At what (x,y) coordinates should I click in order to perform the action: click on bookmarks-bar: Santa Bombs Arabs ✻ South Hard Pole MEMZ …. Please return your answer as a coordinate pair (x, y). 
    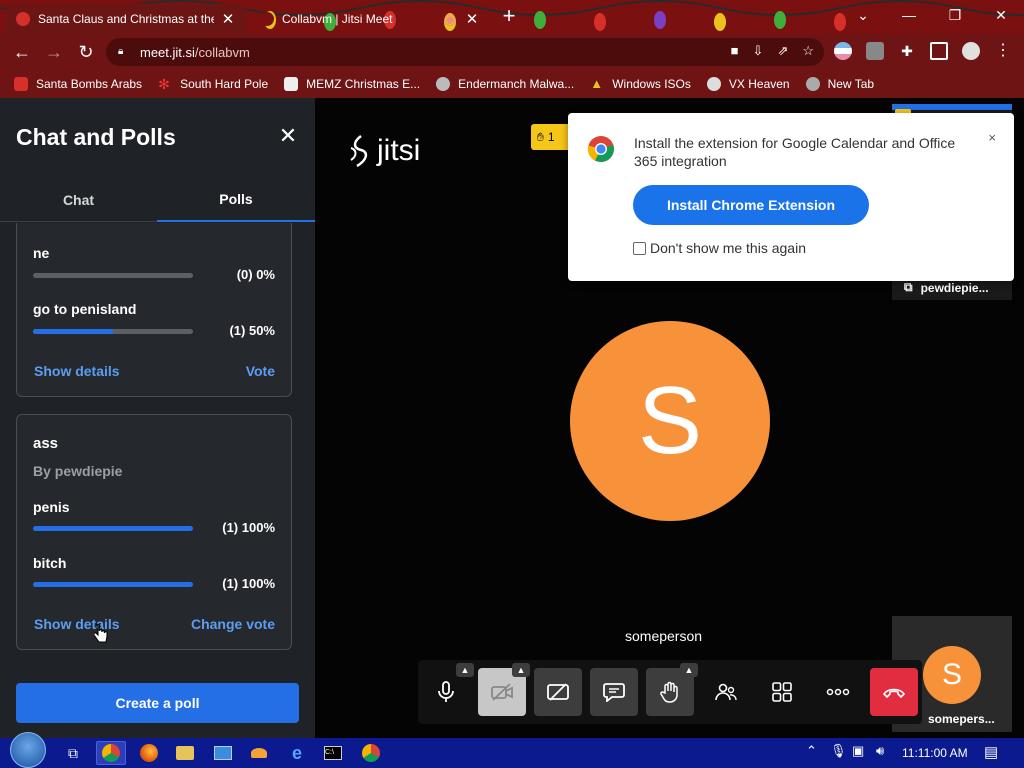
    Looking at the image, I should click on (512, 84).